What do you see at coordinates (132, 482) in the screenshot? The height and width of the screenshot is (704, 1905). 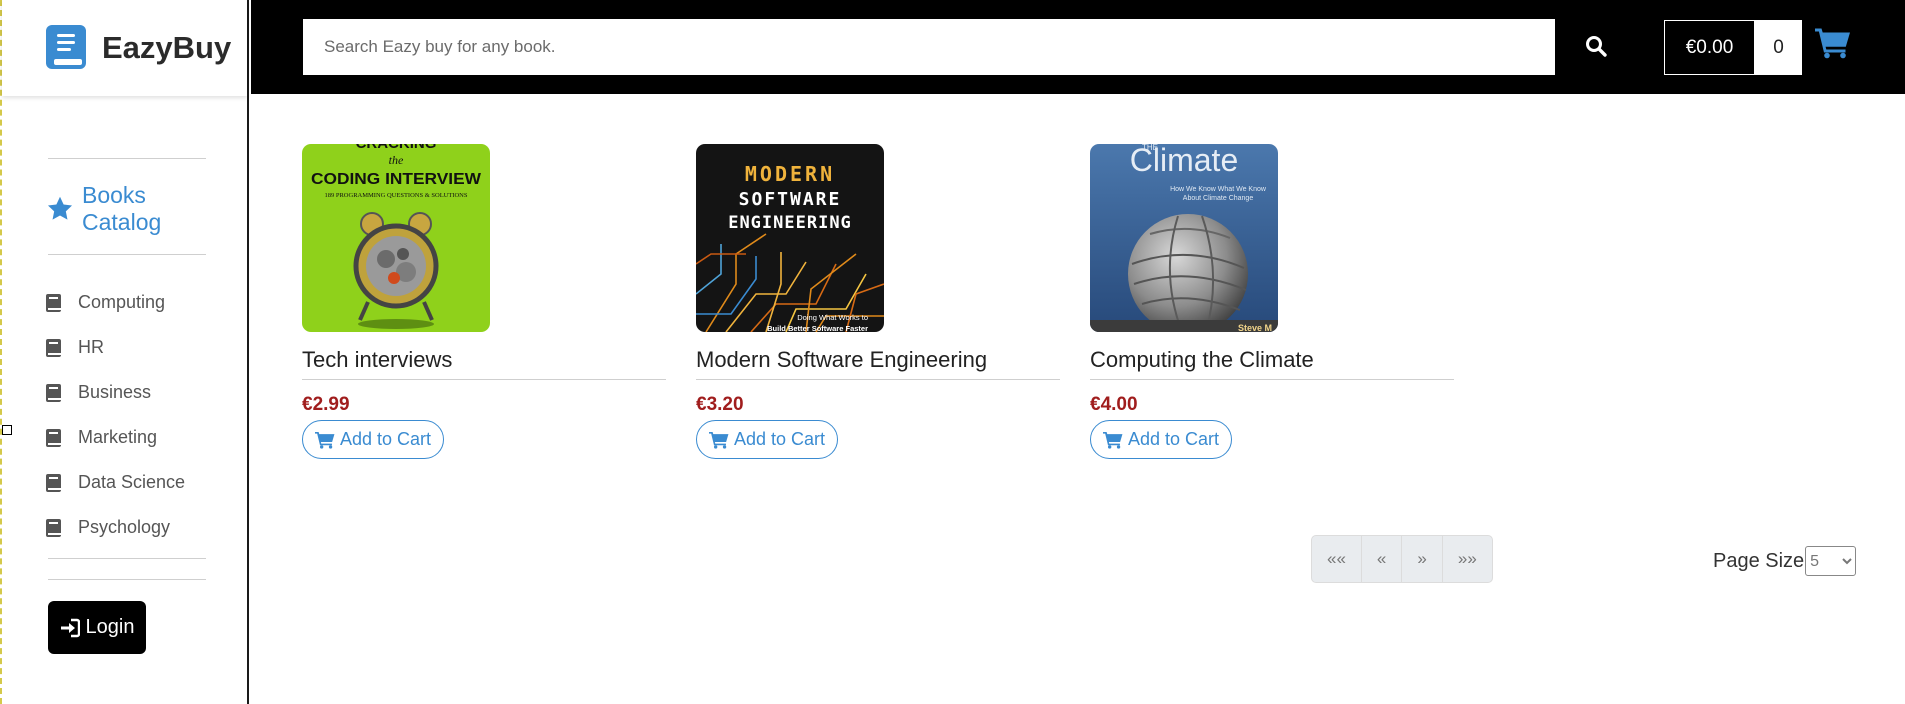 I see `category-label: Data Science` at bounding box center [132, 482].